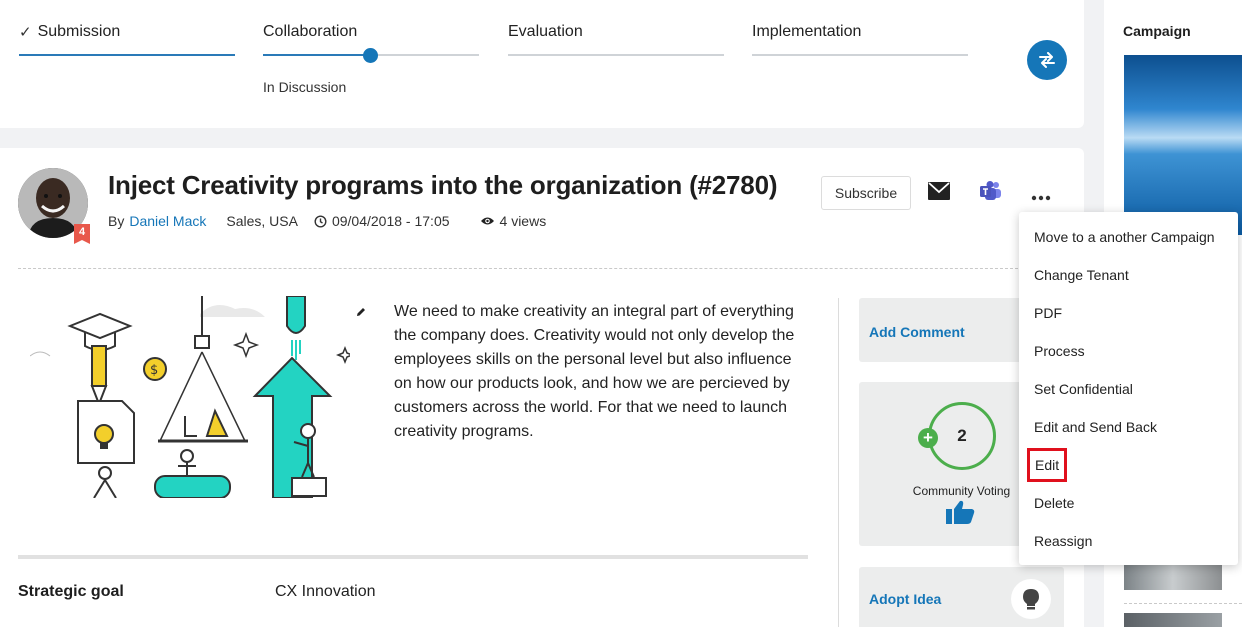  What do you see at coordinates (262, 221) in the screenshot?
I see `location: Sales, USA` at bounding box center [262, 221].